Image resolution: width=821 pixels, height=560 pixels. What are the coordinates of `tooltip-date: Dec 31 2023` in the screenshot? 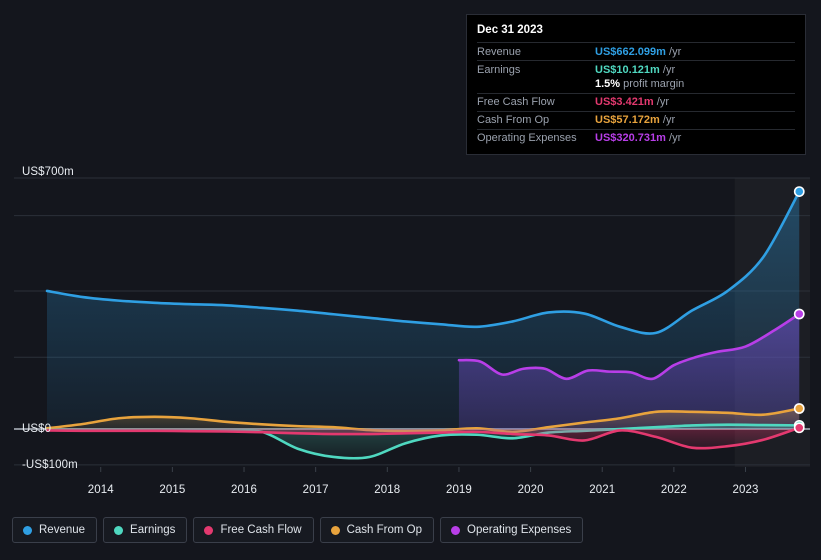 It's located at (510, 30).